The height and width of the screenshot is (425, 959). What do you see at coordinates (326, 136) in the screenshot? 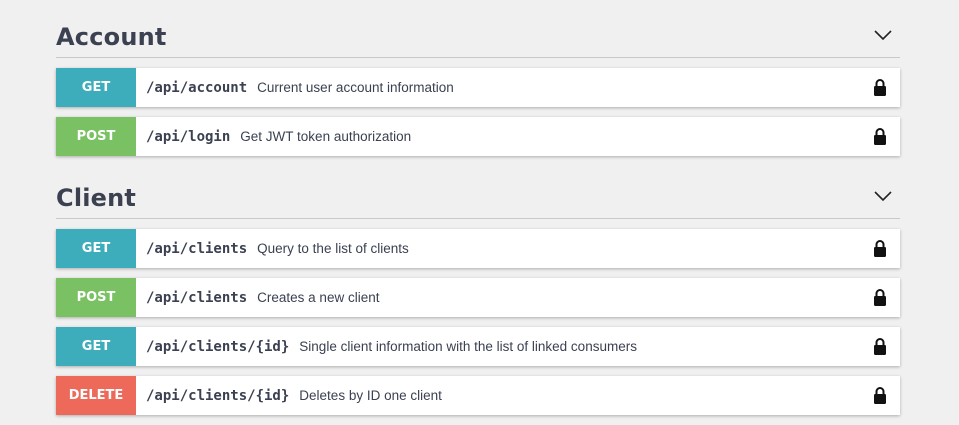
I see `endpoint-description: Get JWT token authorization` at bounding box center [326, 136].